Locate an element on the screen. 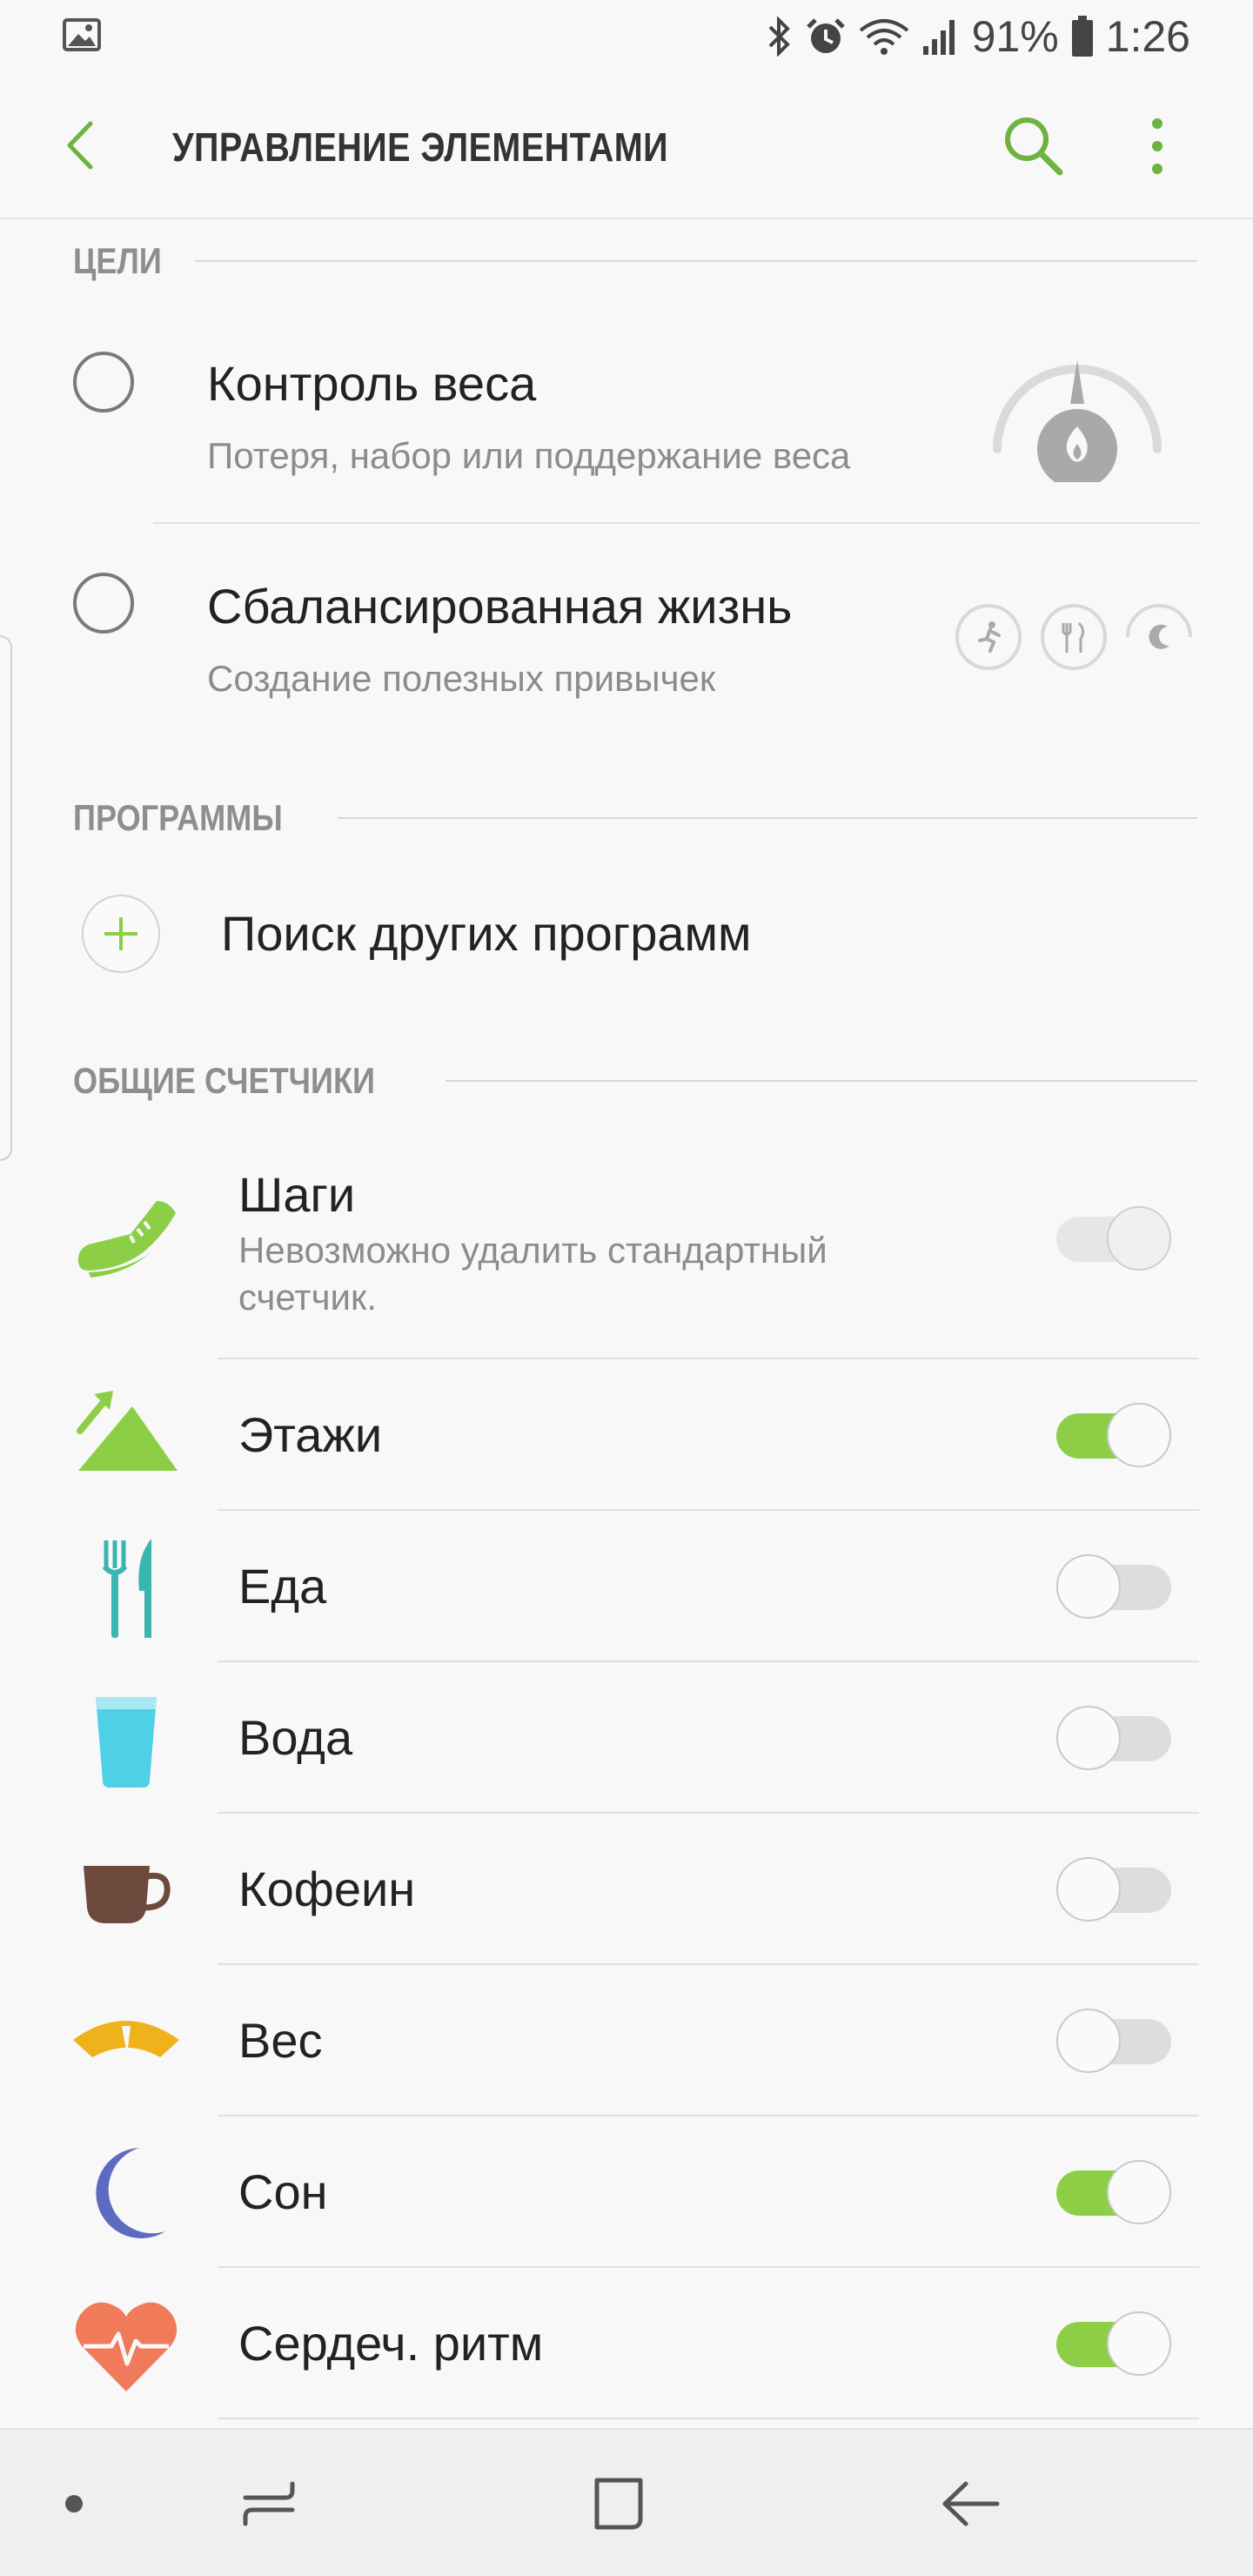 The width and height of the screenshot is (1253, 2576). alarm-icon is located at coordinates (826, 37).